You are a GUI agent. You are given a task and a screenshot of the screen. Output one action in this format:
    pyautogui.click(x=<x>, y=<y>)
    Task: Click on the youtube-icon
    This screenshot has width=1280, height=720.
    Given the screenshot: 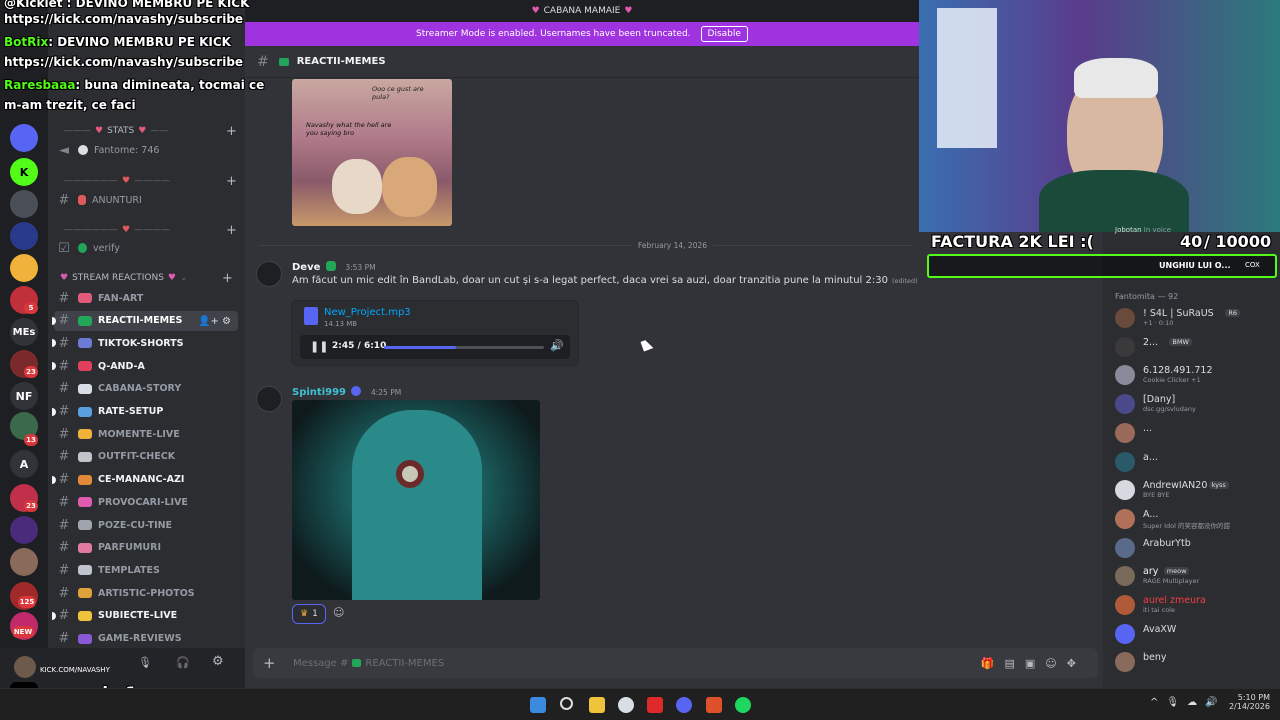 What is the action you would take?
    pyautogui.click(x=655, y=705)
    